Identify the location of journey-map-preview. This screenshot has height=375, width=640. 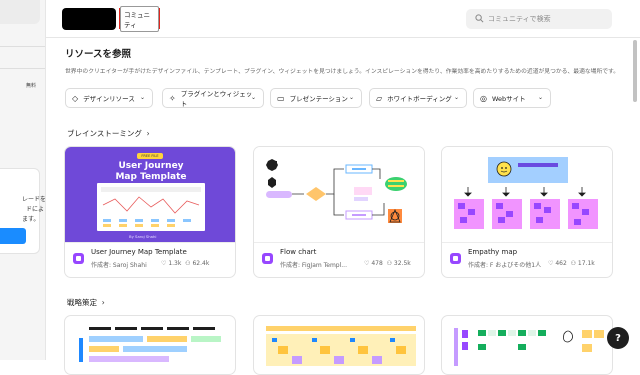
(151, 207).